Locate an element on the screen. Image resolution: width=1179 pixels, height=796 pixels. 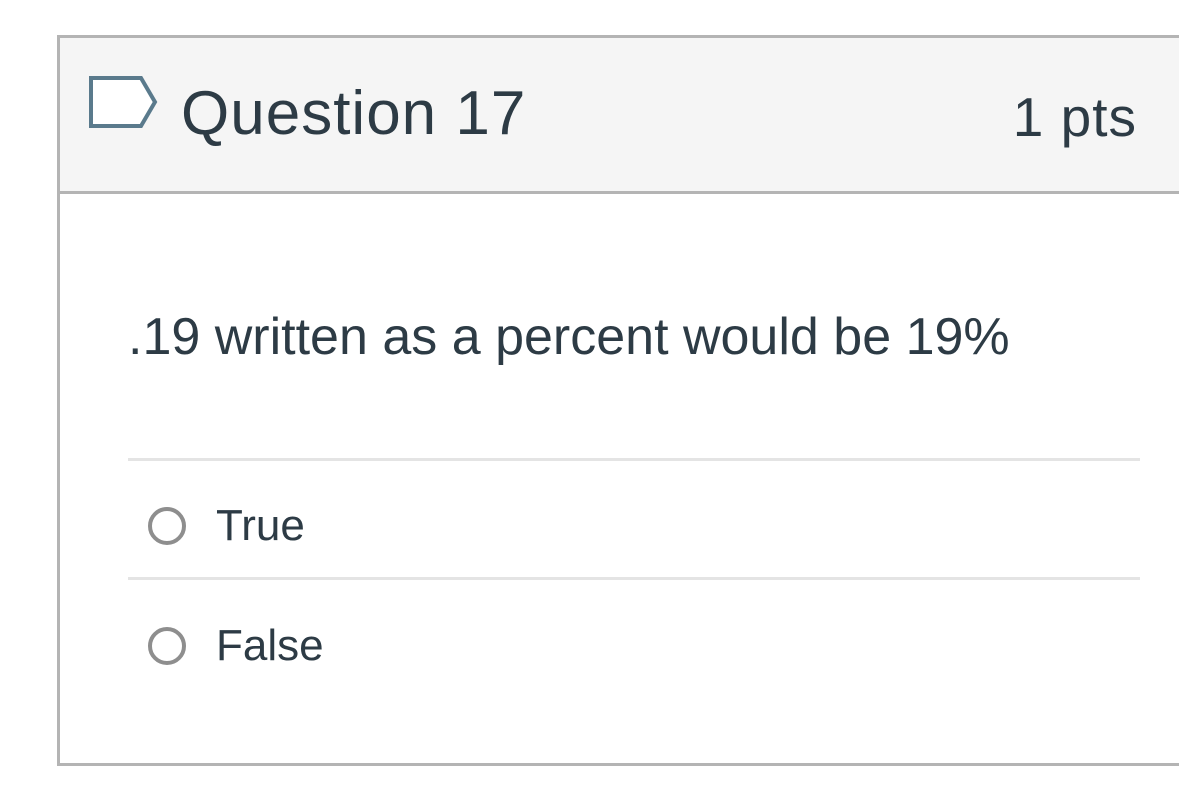
radio-button-true is located at coordinates (167, 526).